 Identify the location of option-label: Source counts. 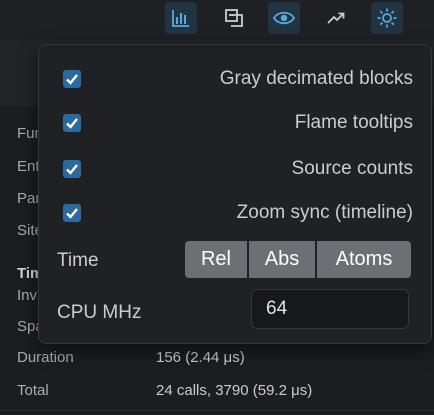
(352, 168).